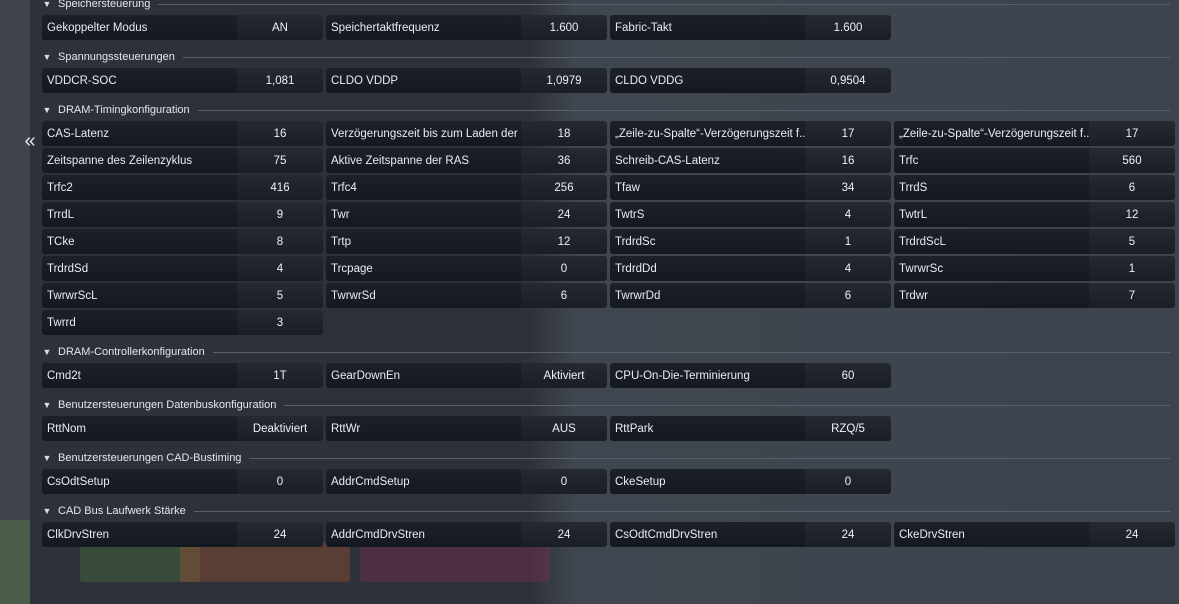 The width and height of the screenshot is (1179, 604). Describe the element at coordinates (606, 511) in the screenshot. I see `section-header-cad-bus-laufwerk-staerke: ▼ CAD Bus Laufwerk Stärke` at that location.